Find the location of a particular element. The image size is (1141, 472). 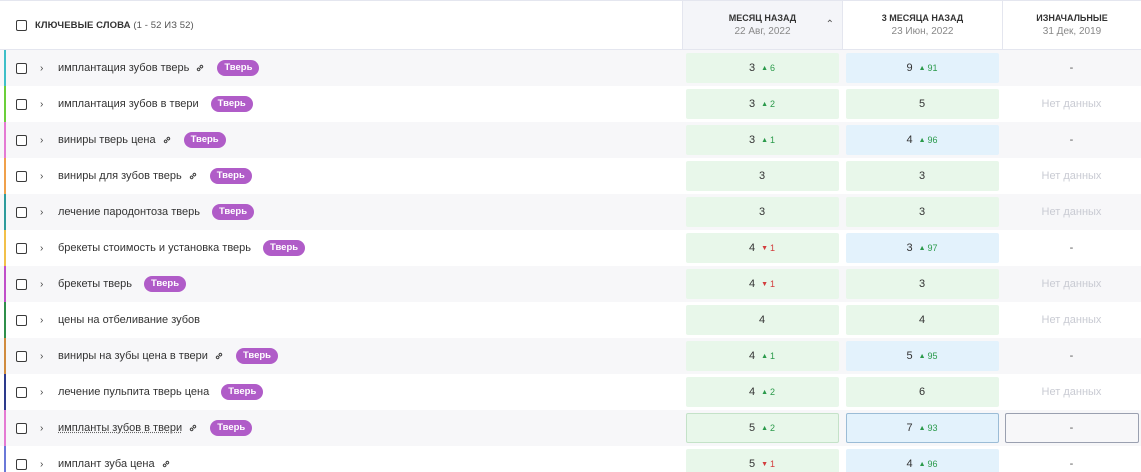

initial-value: - is located at coordinates (1071, 464).